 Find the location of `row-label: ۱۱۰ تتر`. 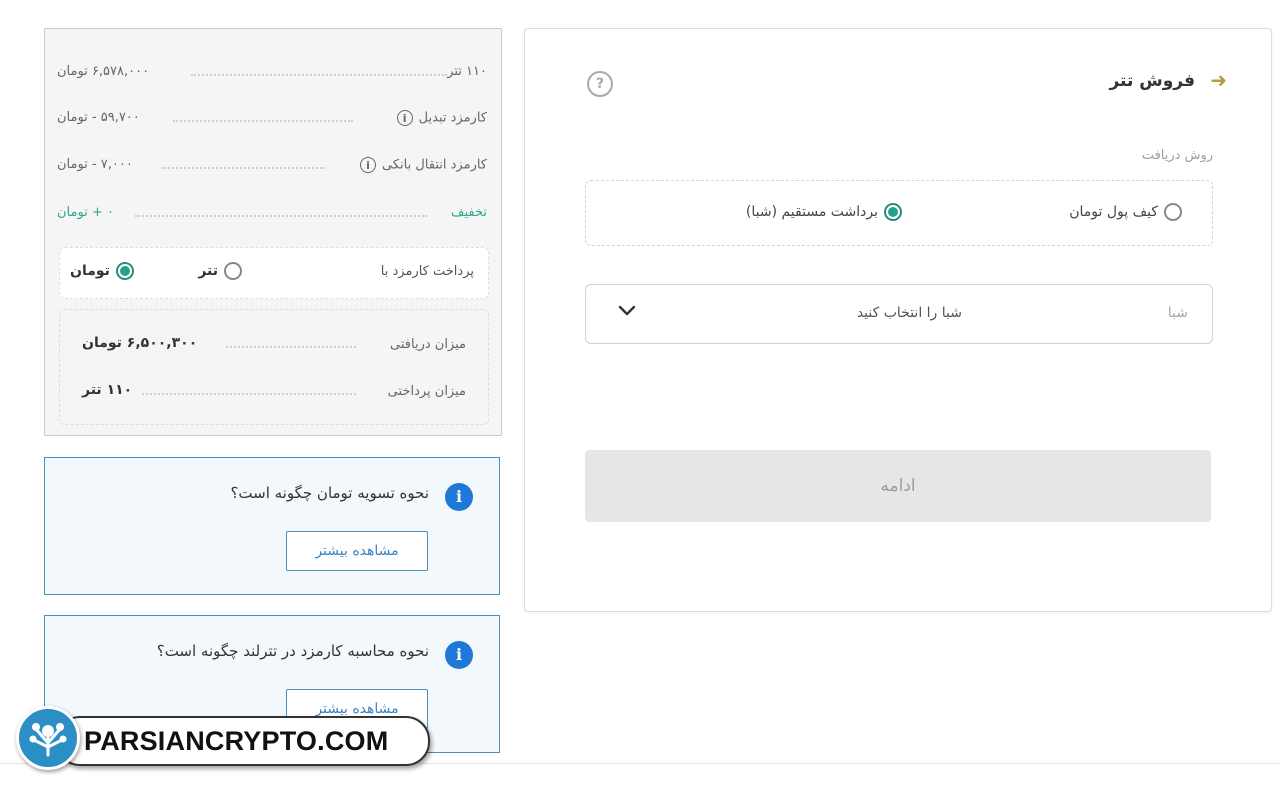

row-label: ۱۱۰ تتر is located at coordinates (467, 71).